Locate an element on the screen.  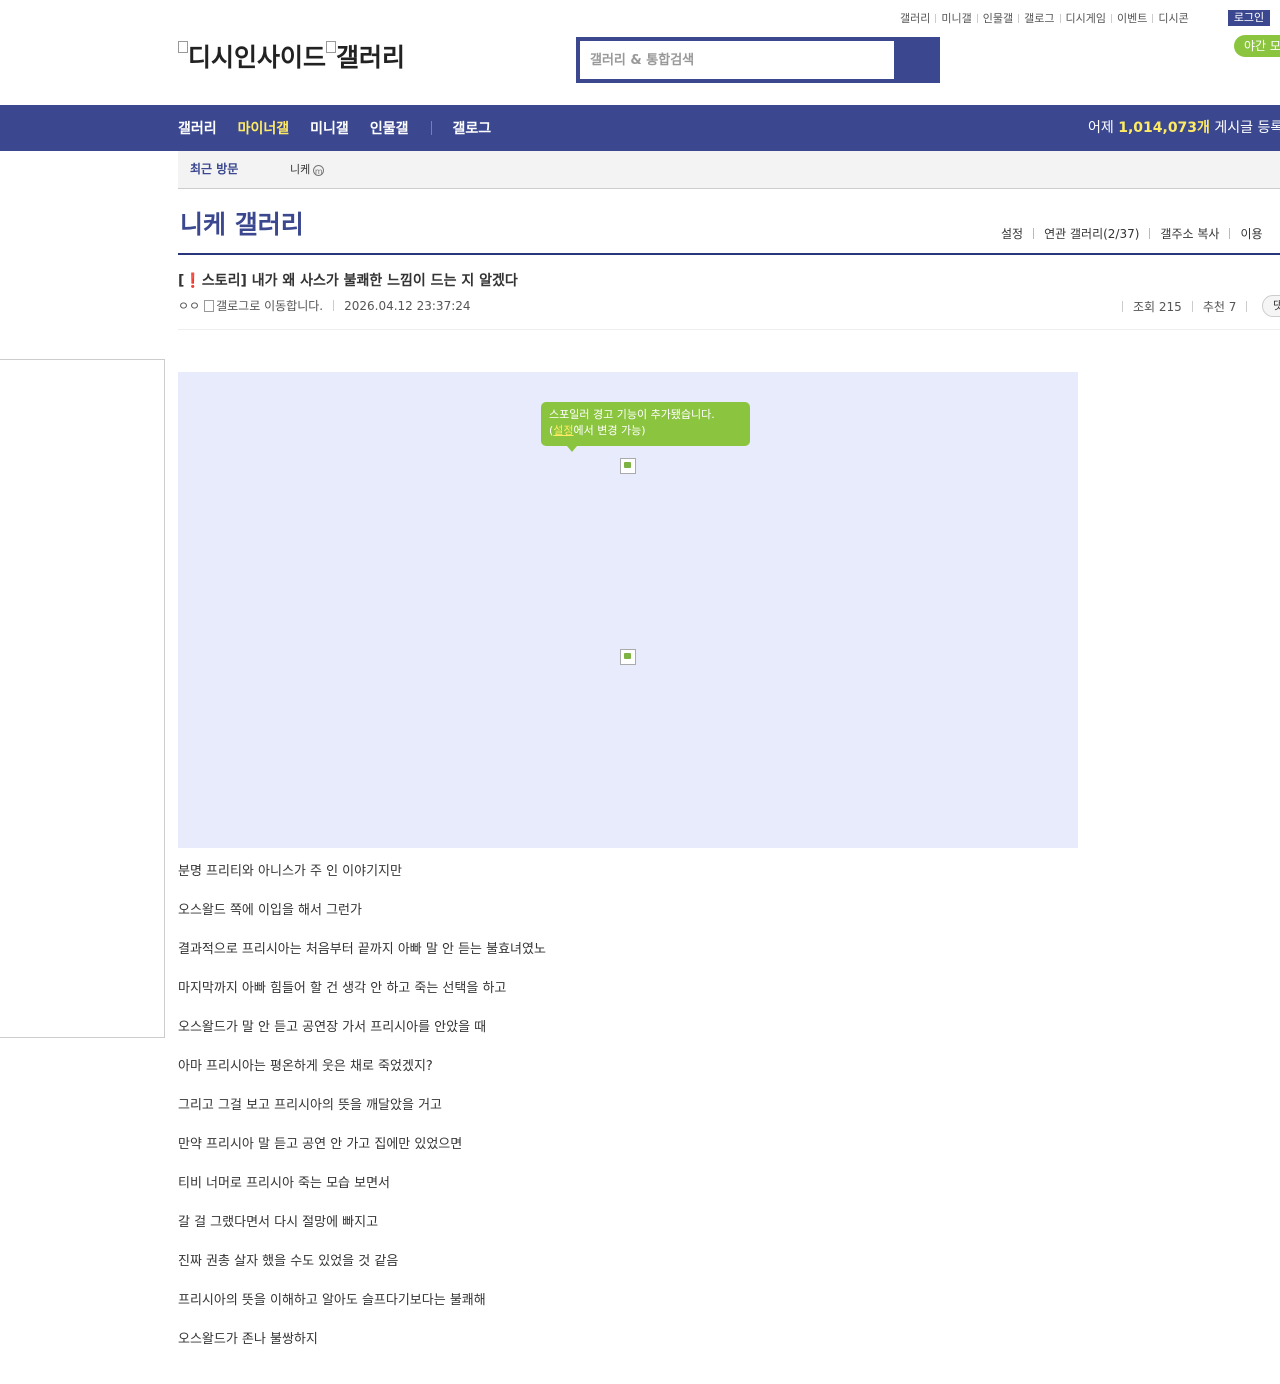
util-link-minigall: 미니갤 is located at coordinates (956, 18).